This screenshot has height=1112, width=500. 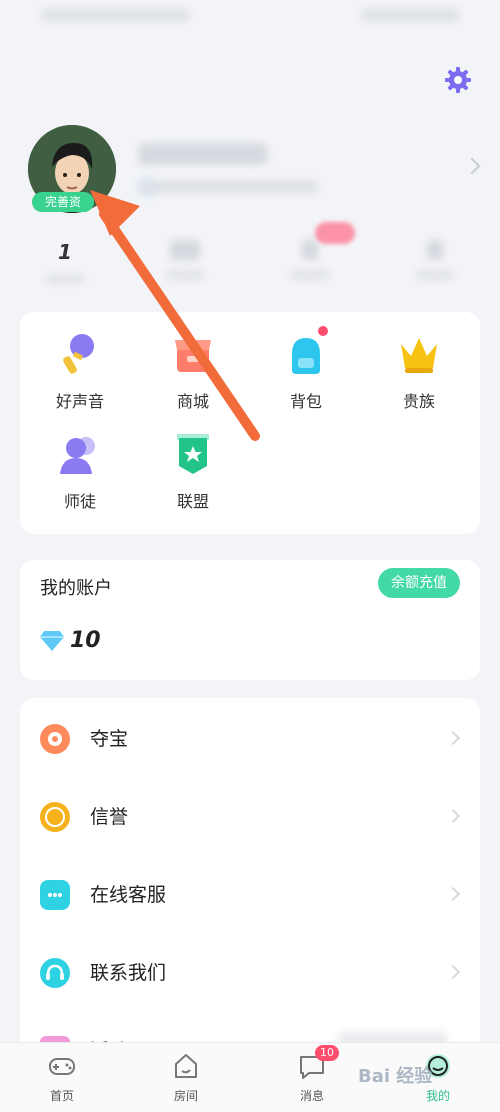 I want to click on tab-label: 首页, so click(x=61, y=1096).